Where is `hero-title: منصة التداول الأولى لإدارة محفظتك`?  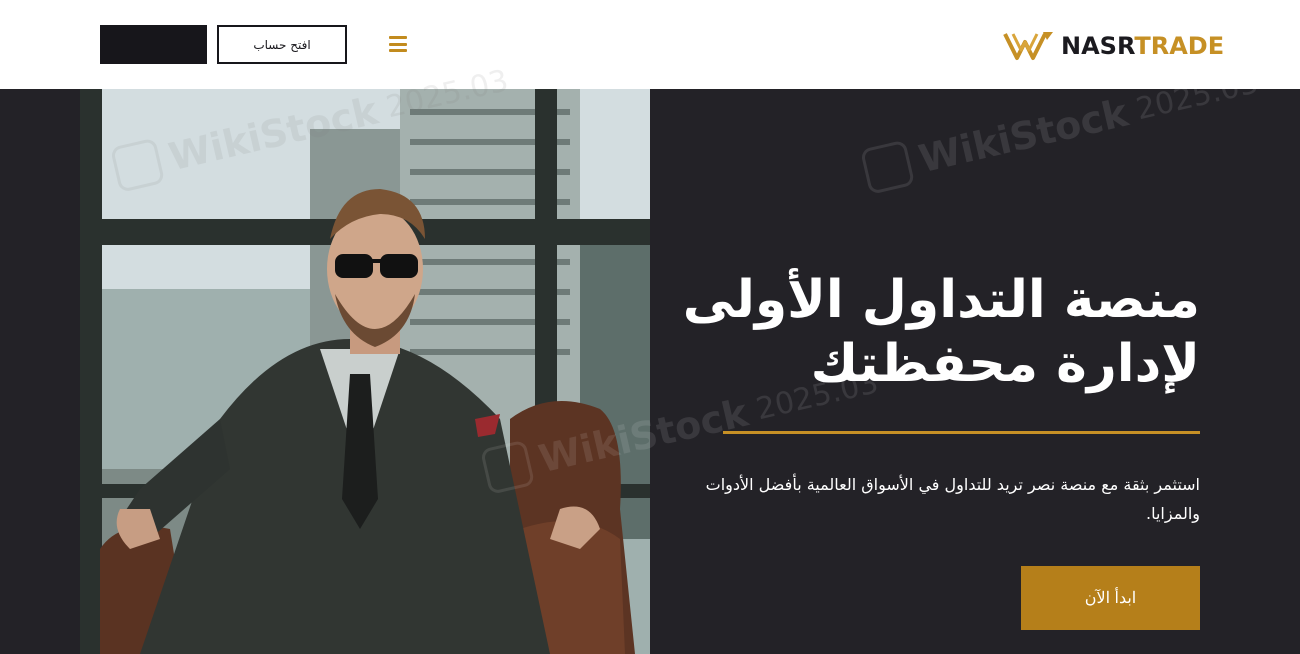
hero-title: منصة التداول الأولى لإدارة محفظتك is located at coordinates (941, 332).